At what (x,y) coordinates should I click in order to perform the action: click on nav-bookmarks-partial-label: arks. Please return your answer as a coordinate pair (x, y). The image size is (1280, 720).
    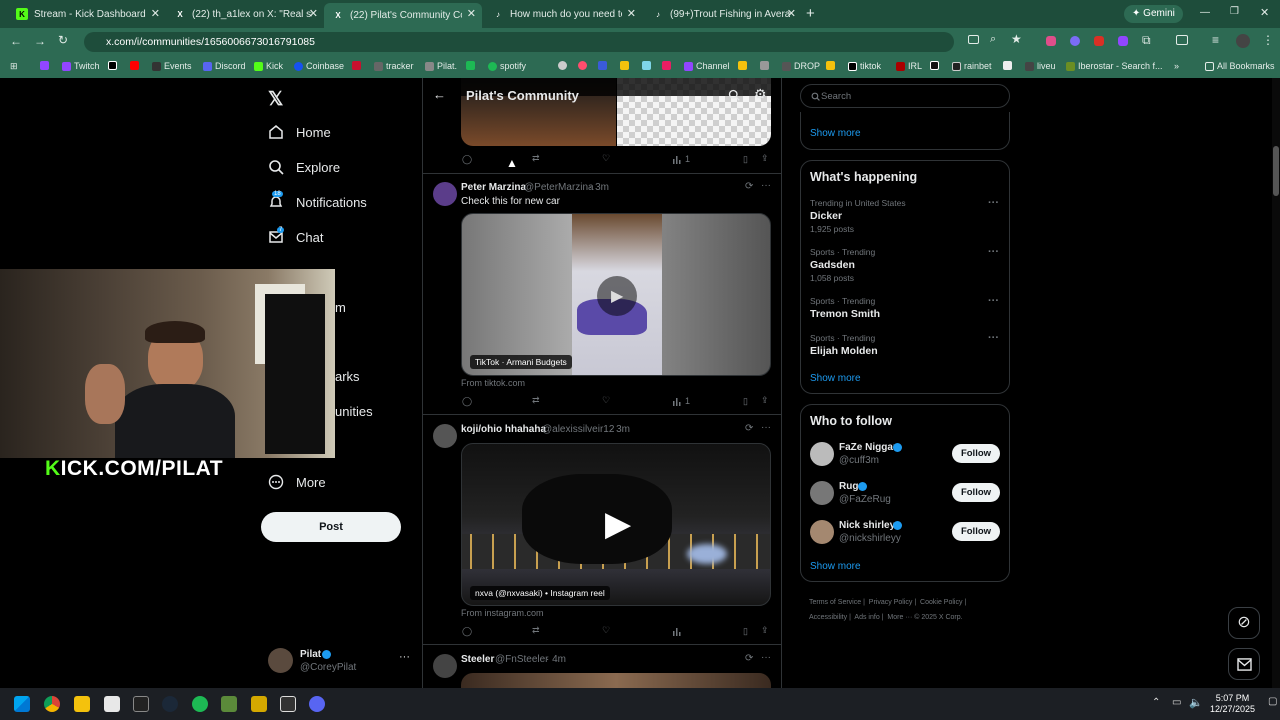
    Looking at the image, I should click on (347, 376).